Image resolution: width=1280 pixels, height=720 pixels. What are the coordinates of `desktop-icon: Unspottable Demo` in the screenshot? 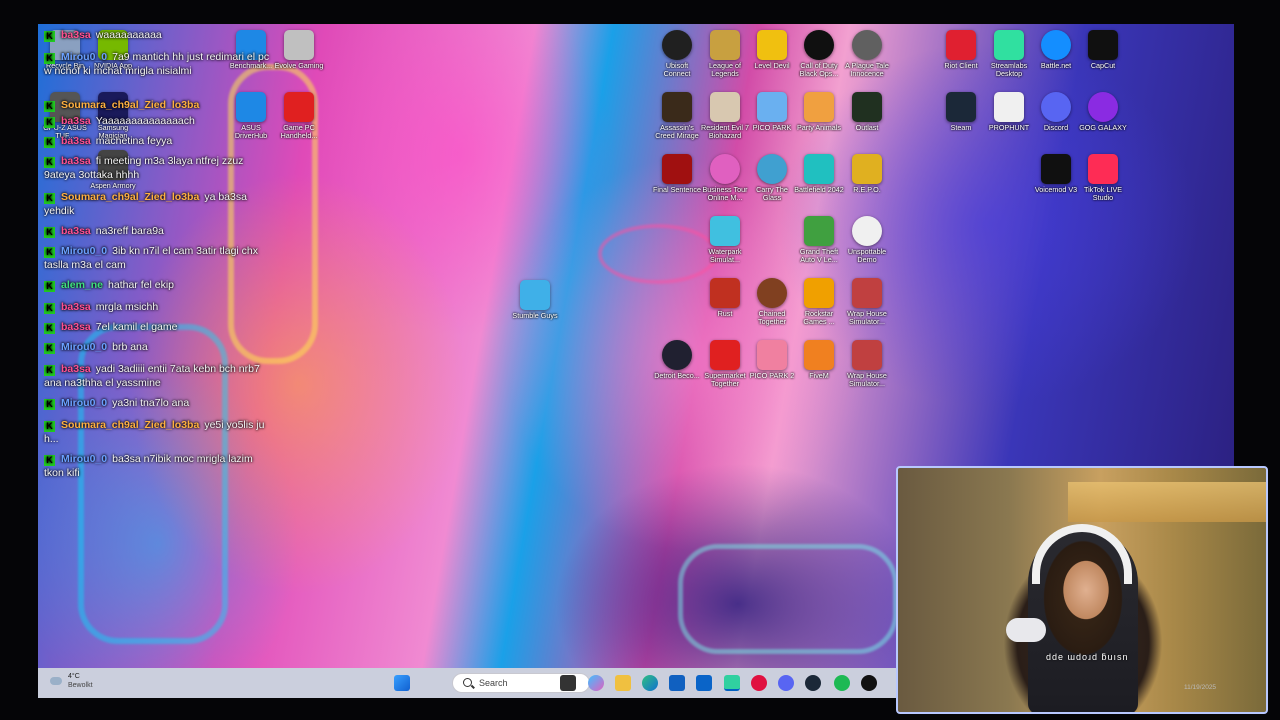 It's located at (867, 240).